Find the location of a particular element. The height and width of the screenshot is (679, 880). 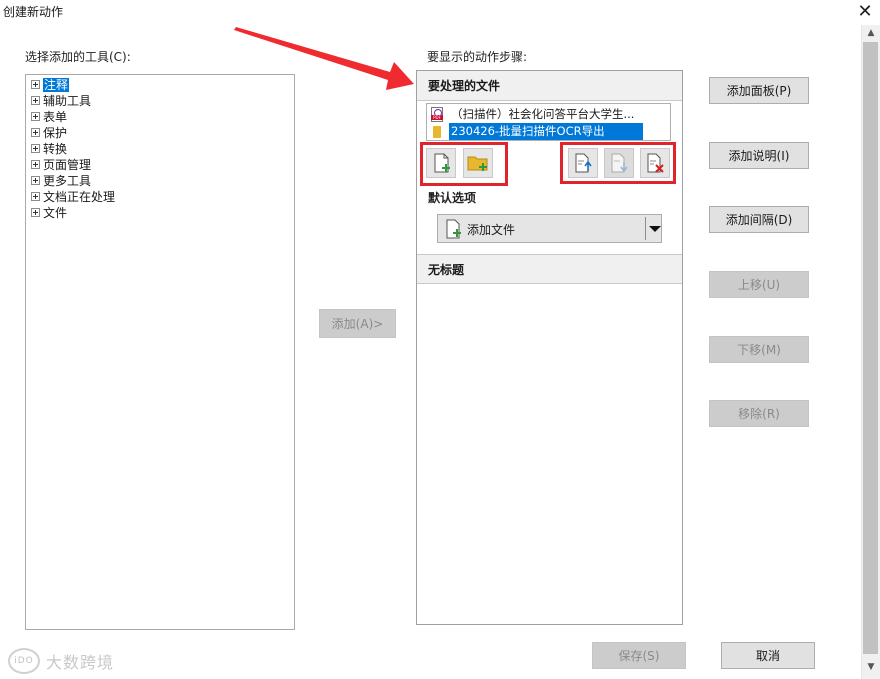

chevron-down-icon is located at coordinates (655, 229).